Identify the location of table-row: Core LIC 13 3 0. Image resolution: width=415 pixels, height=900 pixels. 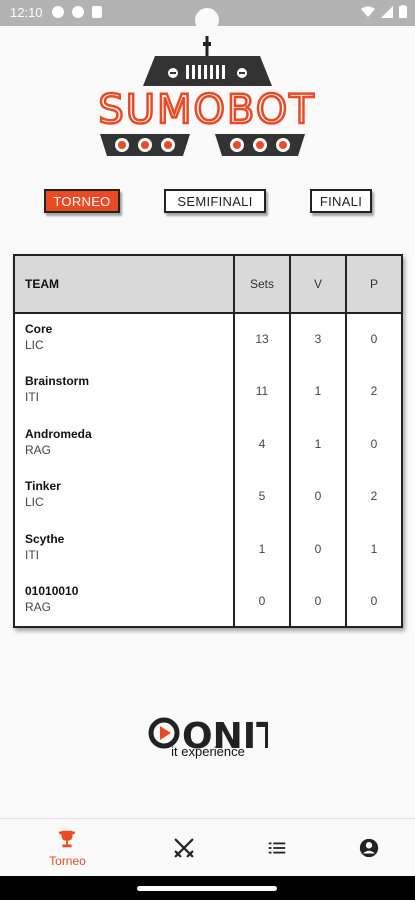
(208, 340).